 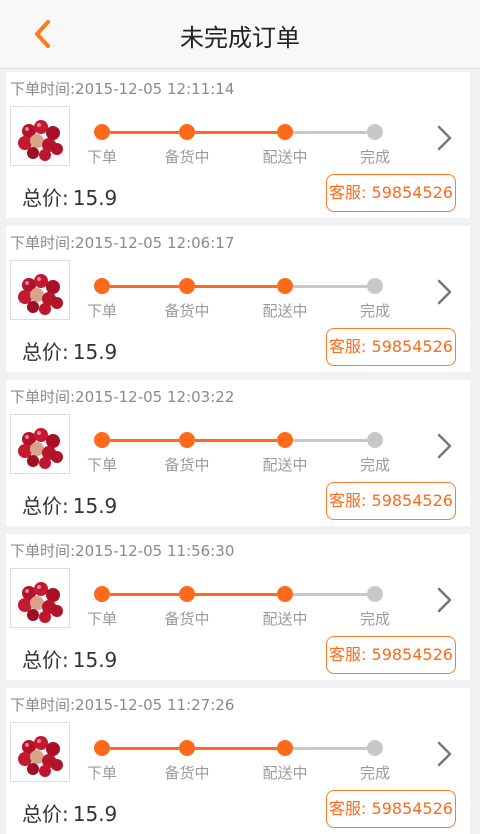 What do you see at coordinates (122, 397) in the screenshot?
I see `order-time: 下单时间:2015-12-05 12:03:22` at bounding box center [122, 397].